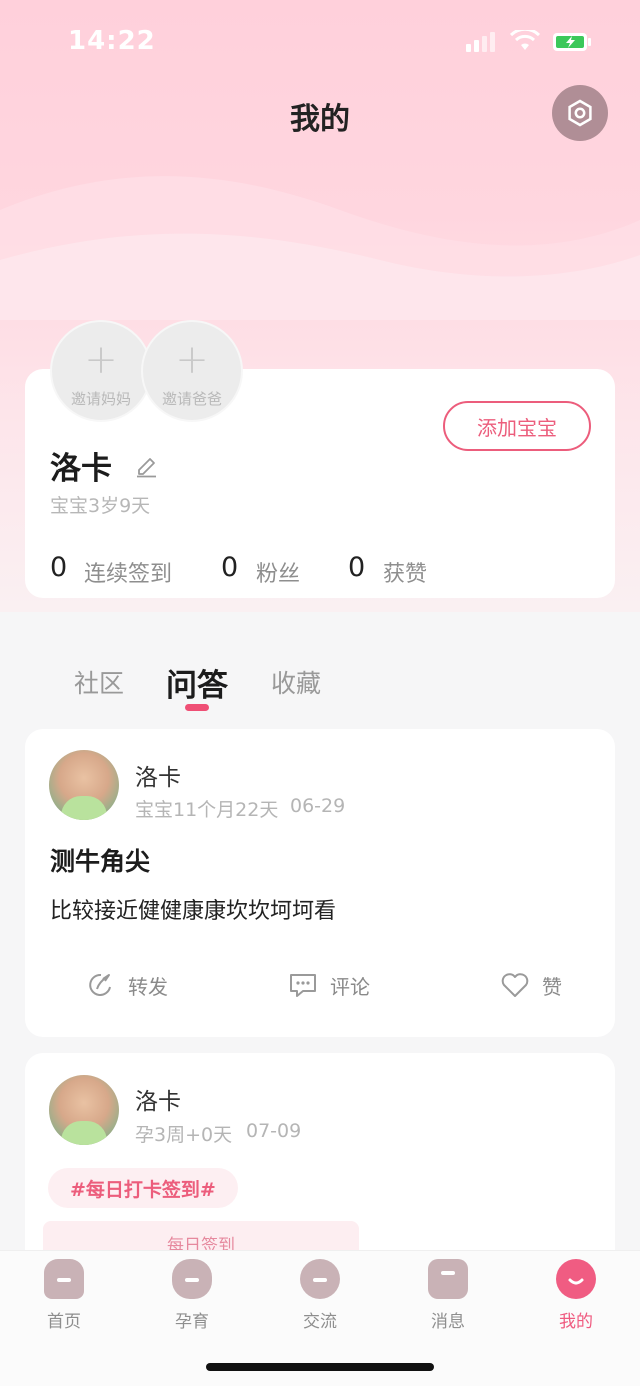 The height and width of the screenshot is (1386, 640). What do you see at coordinates (184, 1135) in the screenshot?
I see `post-pregnancy-week: 孕3周+0天` at bounding box center [184, 1135].